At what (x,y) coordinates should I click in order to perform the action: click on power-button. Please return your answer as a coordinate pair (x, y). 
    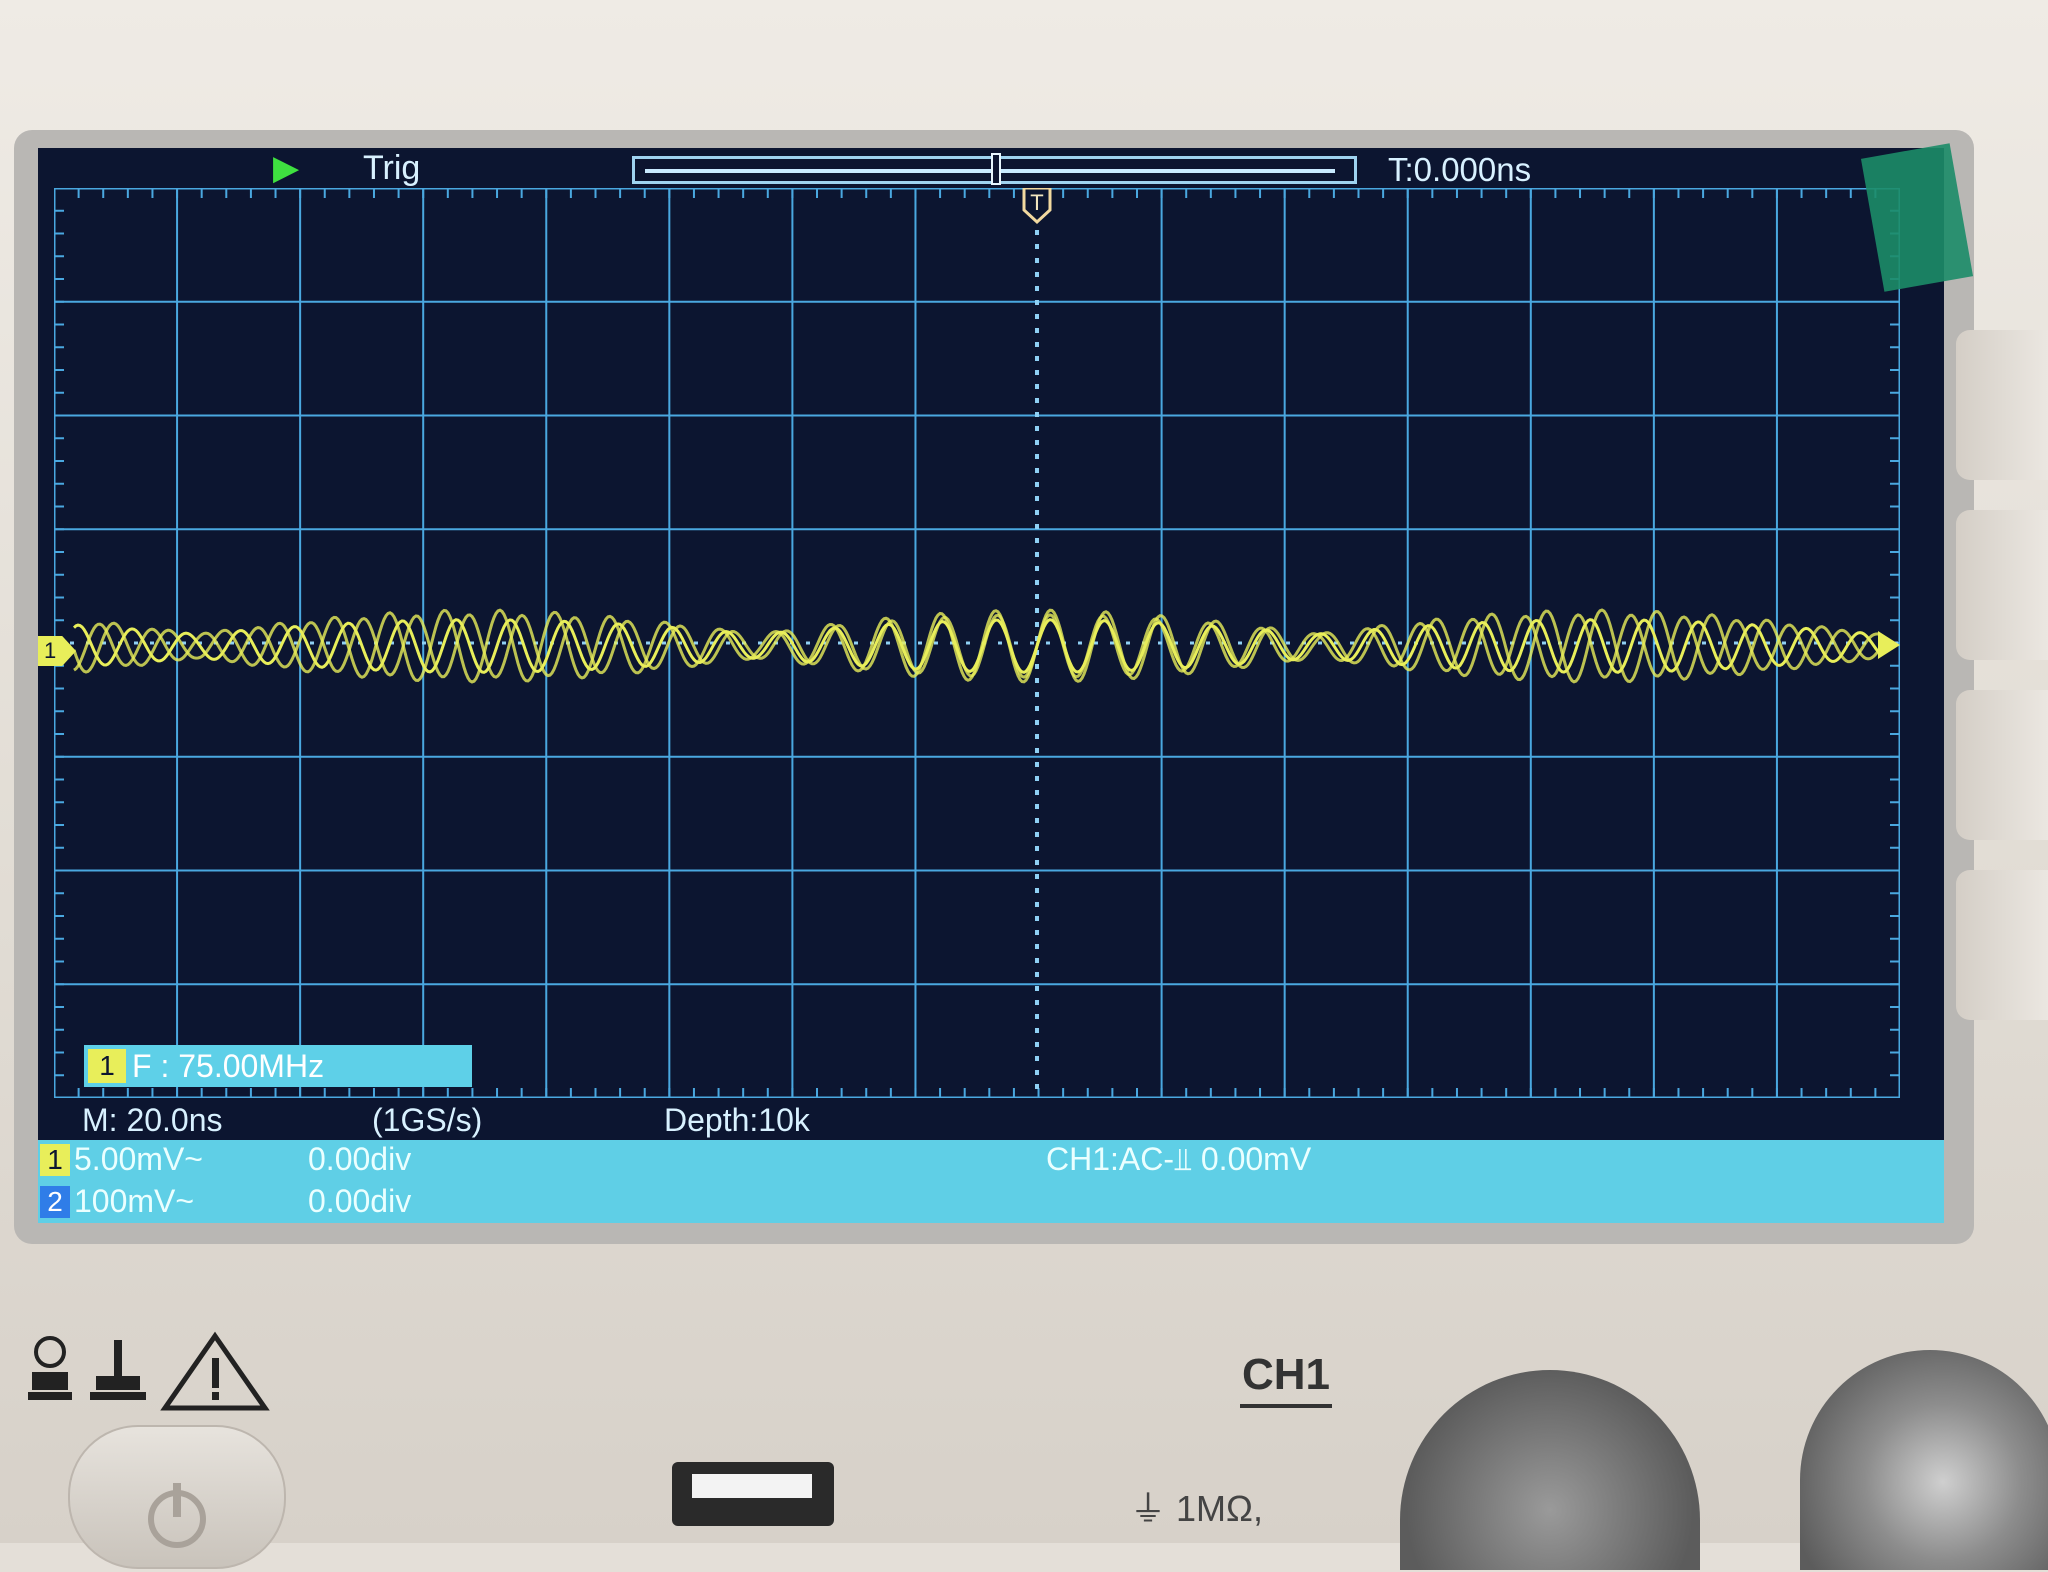
    Looking at the image, I should click on (177, 1497).